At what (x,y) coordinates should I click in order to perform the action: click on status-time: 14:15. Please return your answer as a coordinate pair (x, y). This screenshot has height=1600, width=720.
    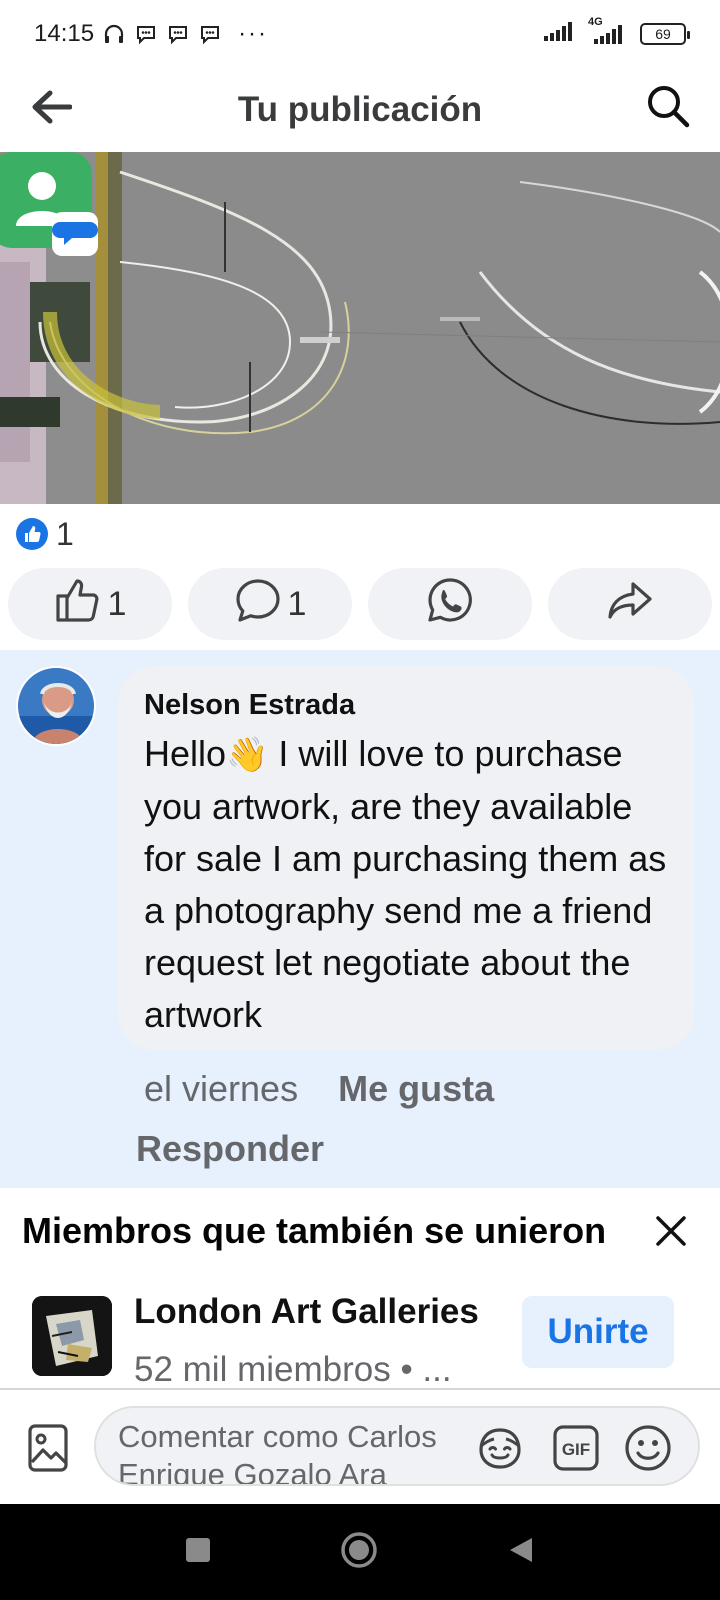
    Looking at the image, I should click on (64, 33).